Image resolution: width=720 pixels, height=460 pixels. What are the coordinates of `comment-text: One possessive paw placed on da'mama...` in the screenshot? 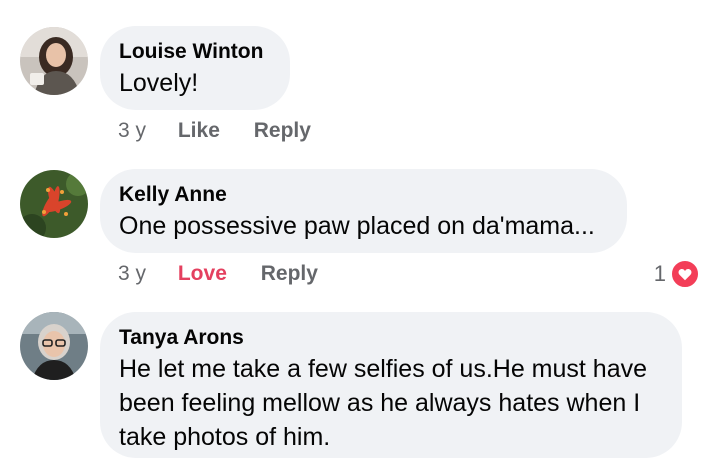 It's located at (357, 226).